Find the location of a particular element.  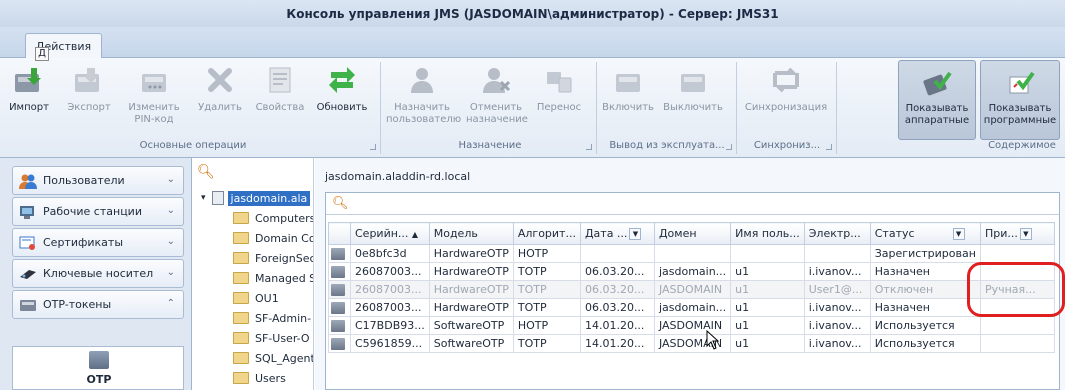

tree-node: ForeignSec is located at coordinates (273, 258).